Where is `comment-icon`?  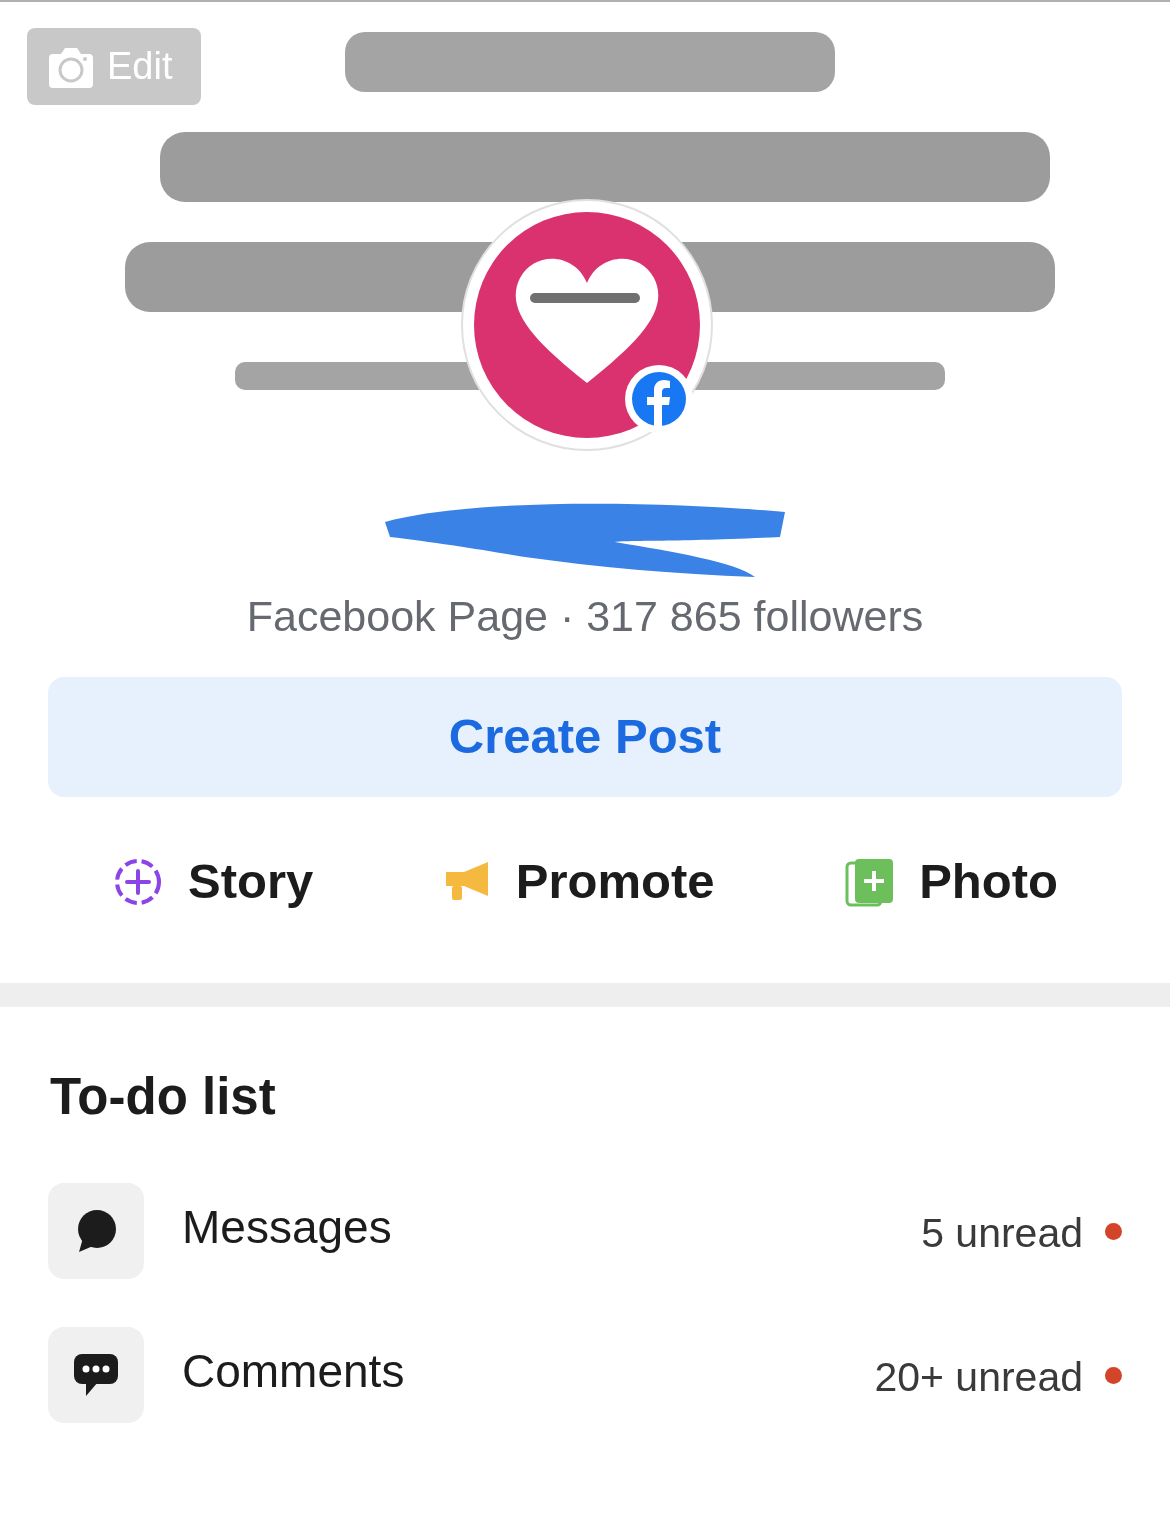
comment-icon is located at coordinates (96, 1375).